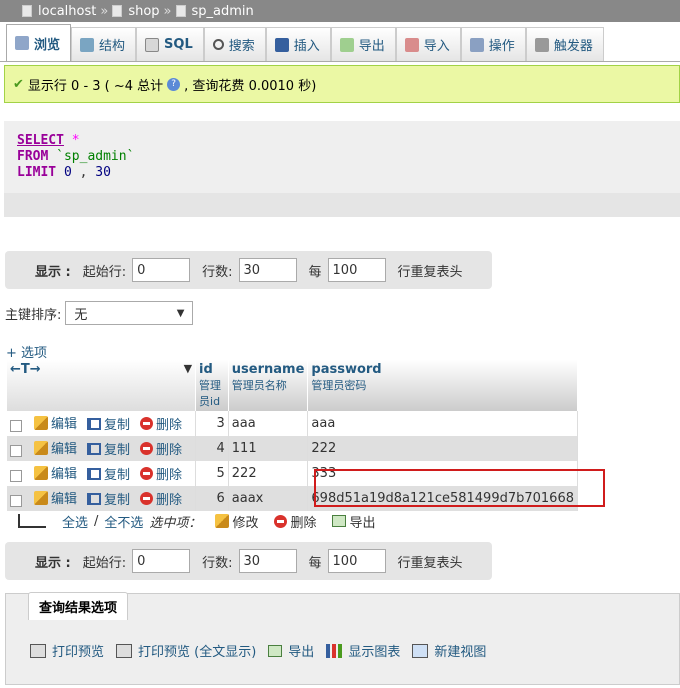 This screenshot has height=688, width=680. I want to click on wrench-icon, so click(476, 44).